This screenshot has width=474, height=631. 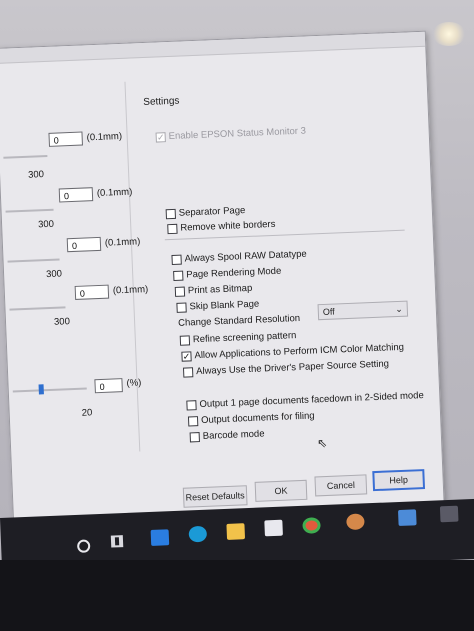 I want to click on output-for-filing-checkbox, so click(x=193, y=421).